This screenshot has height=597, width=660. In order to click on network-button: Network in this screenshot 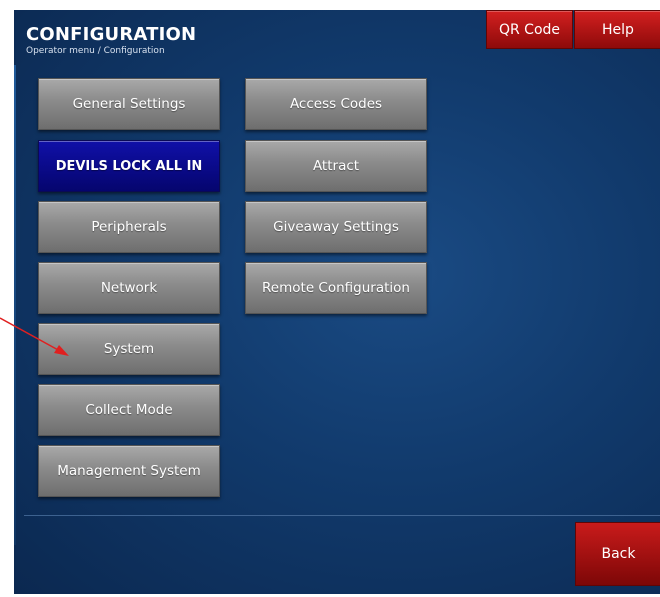, I will do `click(129, 288)`.